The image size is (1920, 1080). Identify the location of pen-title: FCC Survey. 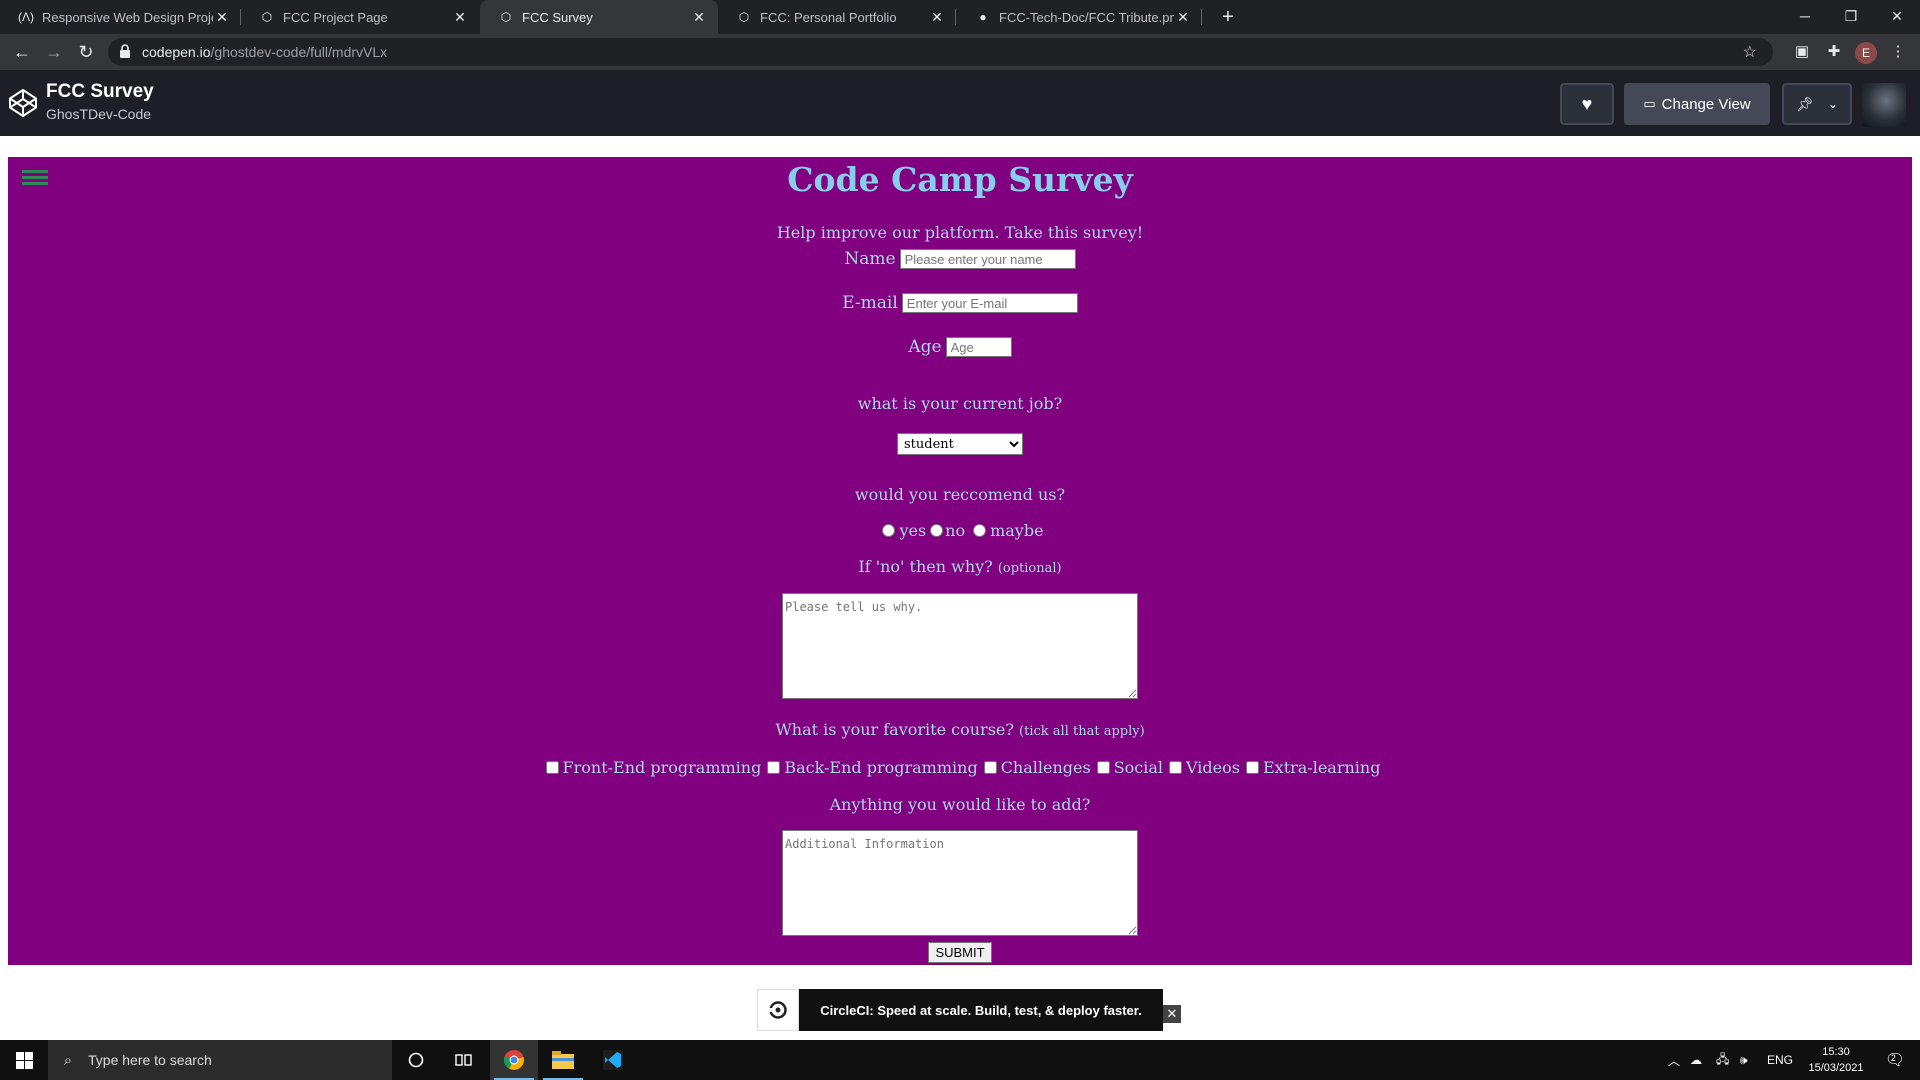
(100, 91).